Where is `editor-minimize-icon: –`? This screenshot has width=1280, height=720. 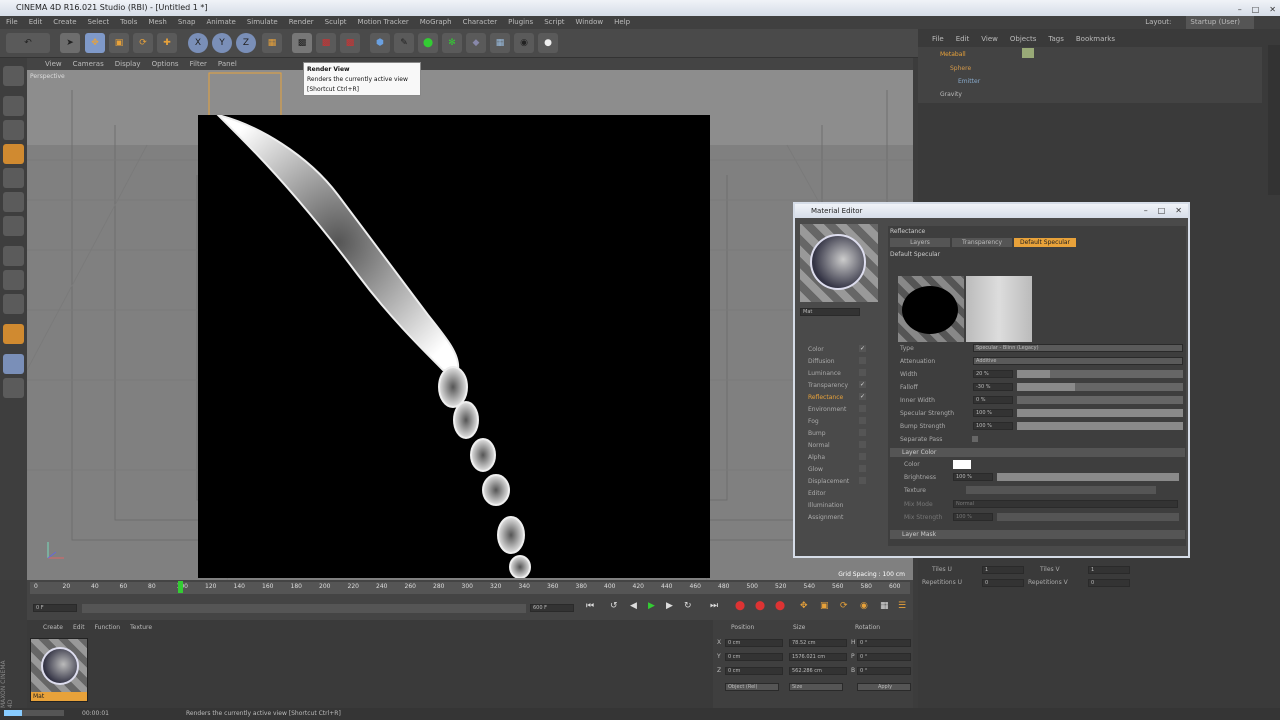
editor-minimize-icon: – is located at coordinates (1146, 210).